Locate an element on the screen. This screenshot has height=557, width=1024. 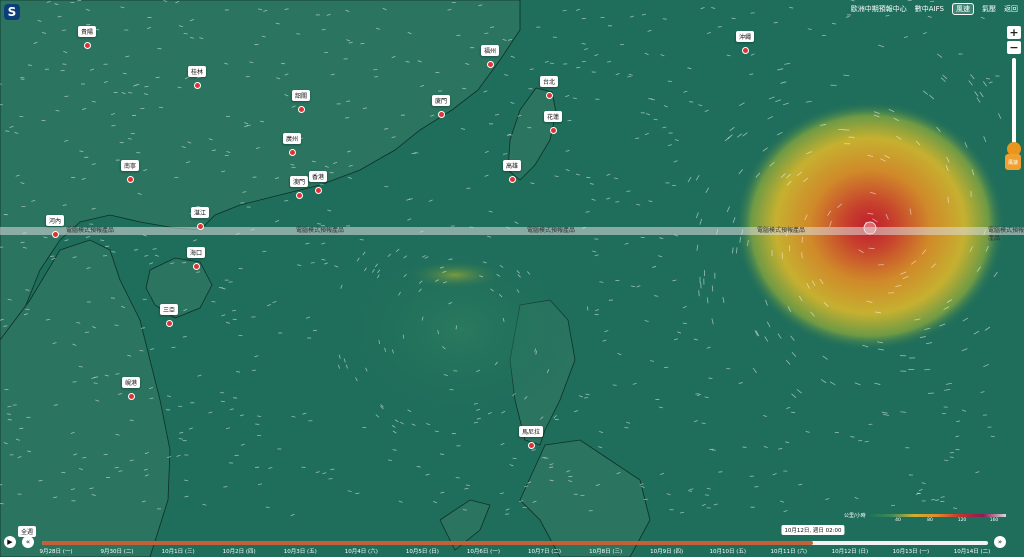
timeline-tick-label: 10月5日 (日) is located at coordinates (422, 551).